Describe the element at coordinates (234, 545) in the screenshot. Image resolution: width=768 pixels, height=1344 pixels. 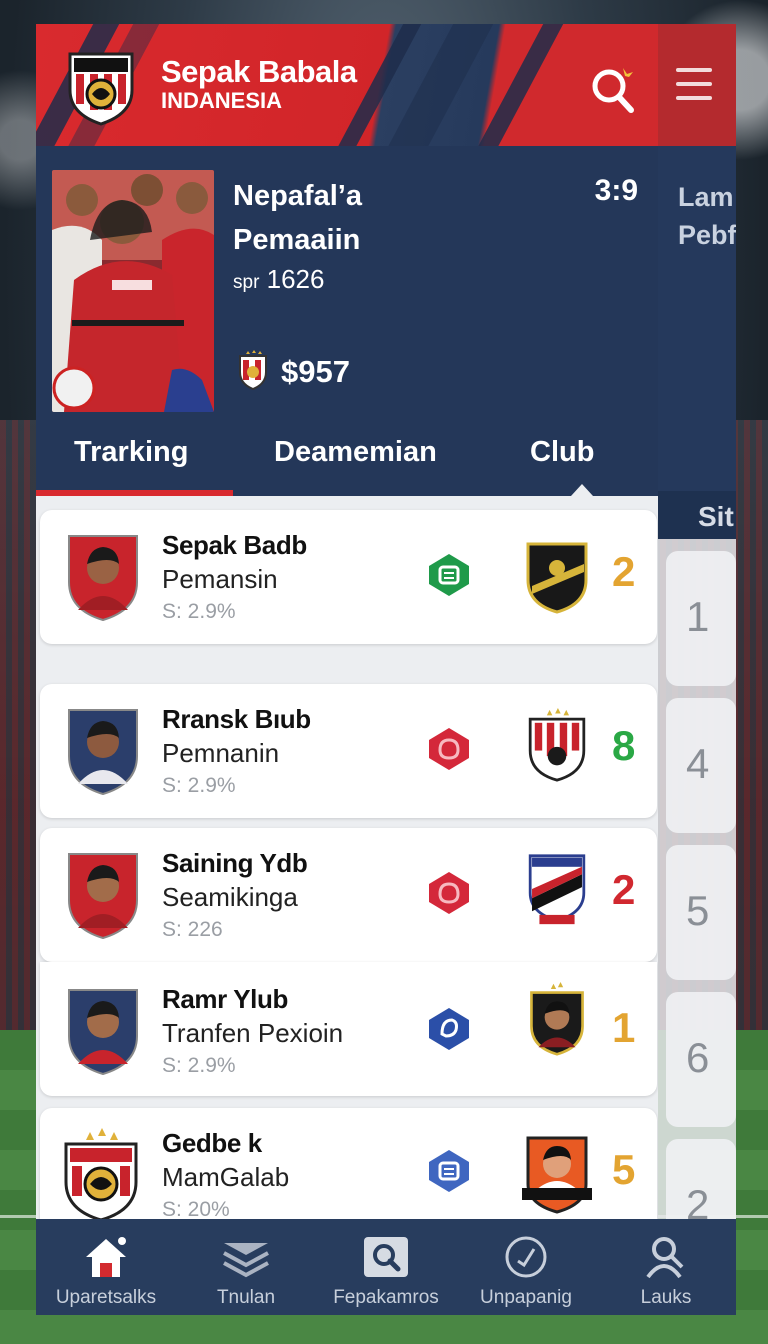
I see `player-name: Sepak Badb` at that location.